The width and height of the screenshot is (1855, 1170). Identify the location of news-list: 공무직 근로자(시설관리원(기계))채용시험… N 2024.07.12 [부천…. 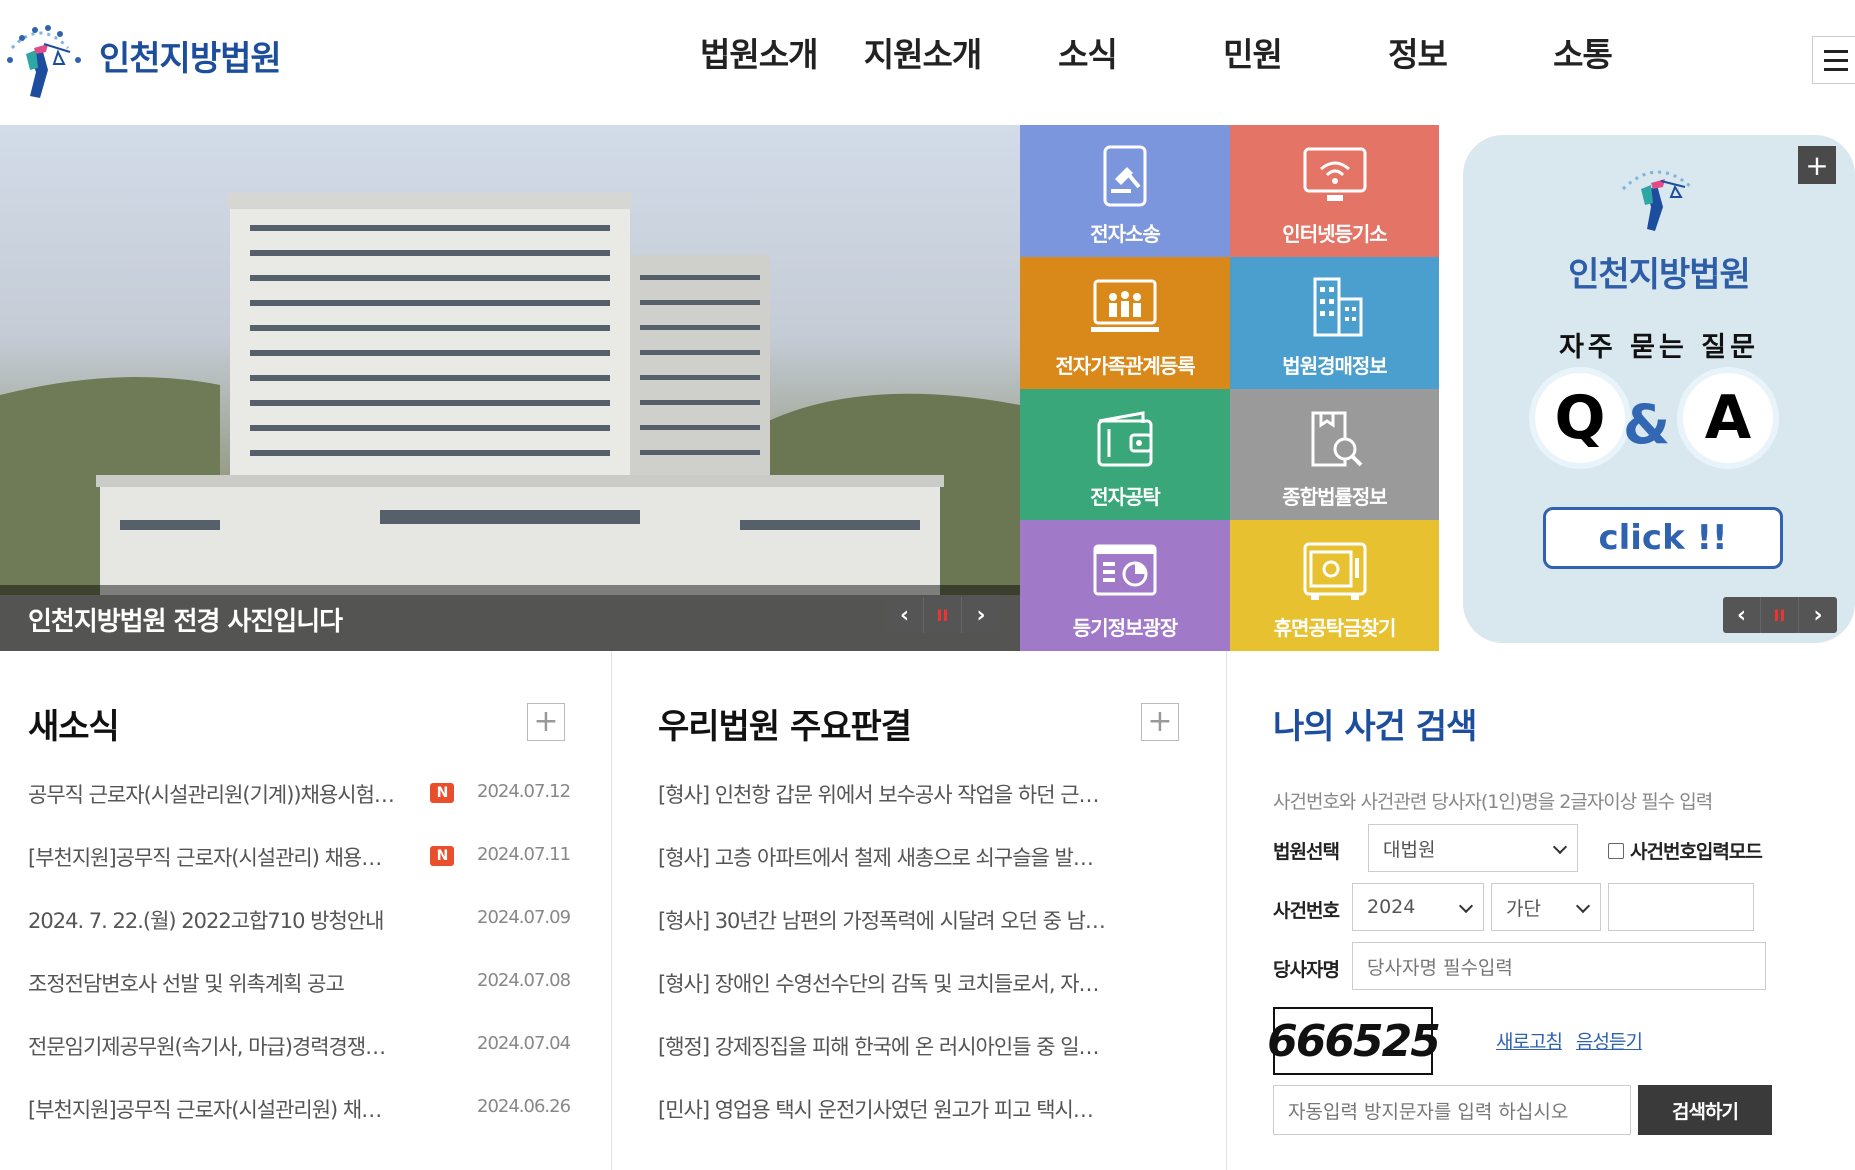
(305, 968).